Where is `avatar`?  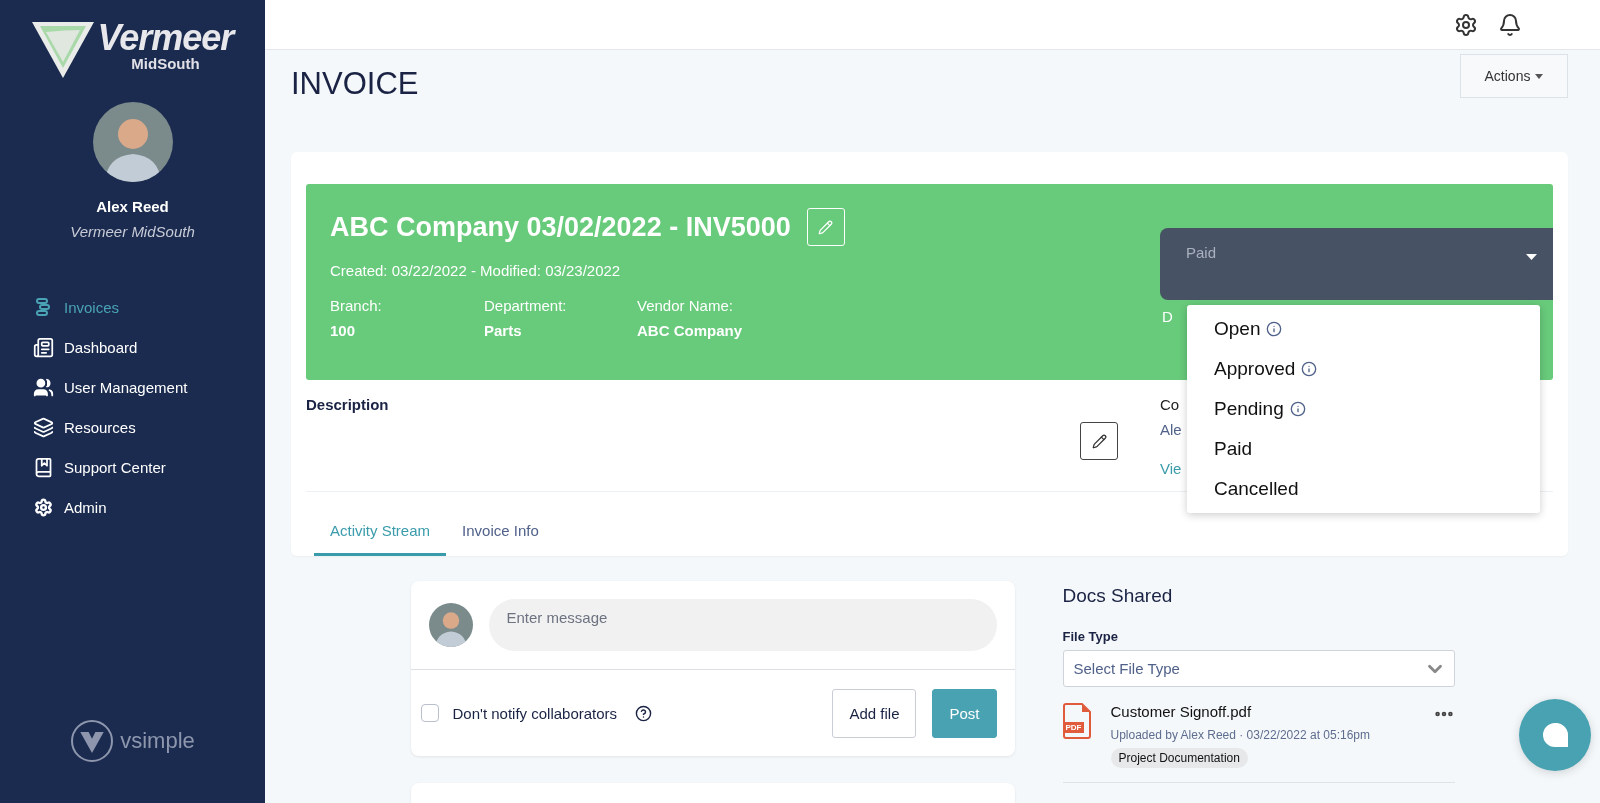
avatar is located at coordinates (450, 625).